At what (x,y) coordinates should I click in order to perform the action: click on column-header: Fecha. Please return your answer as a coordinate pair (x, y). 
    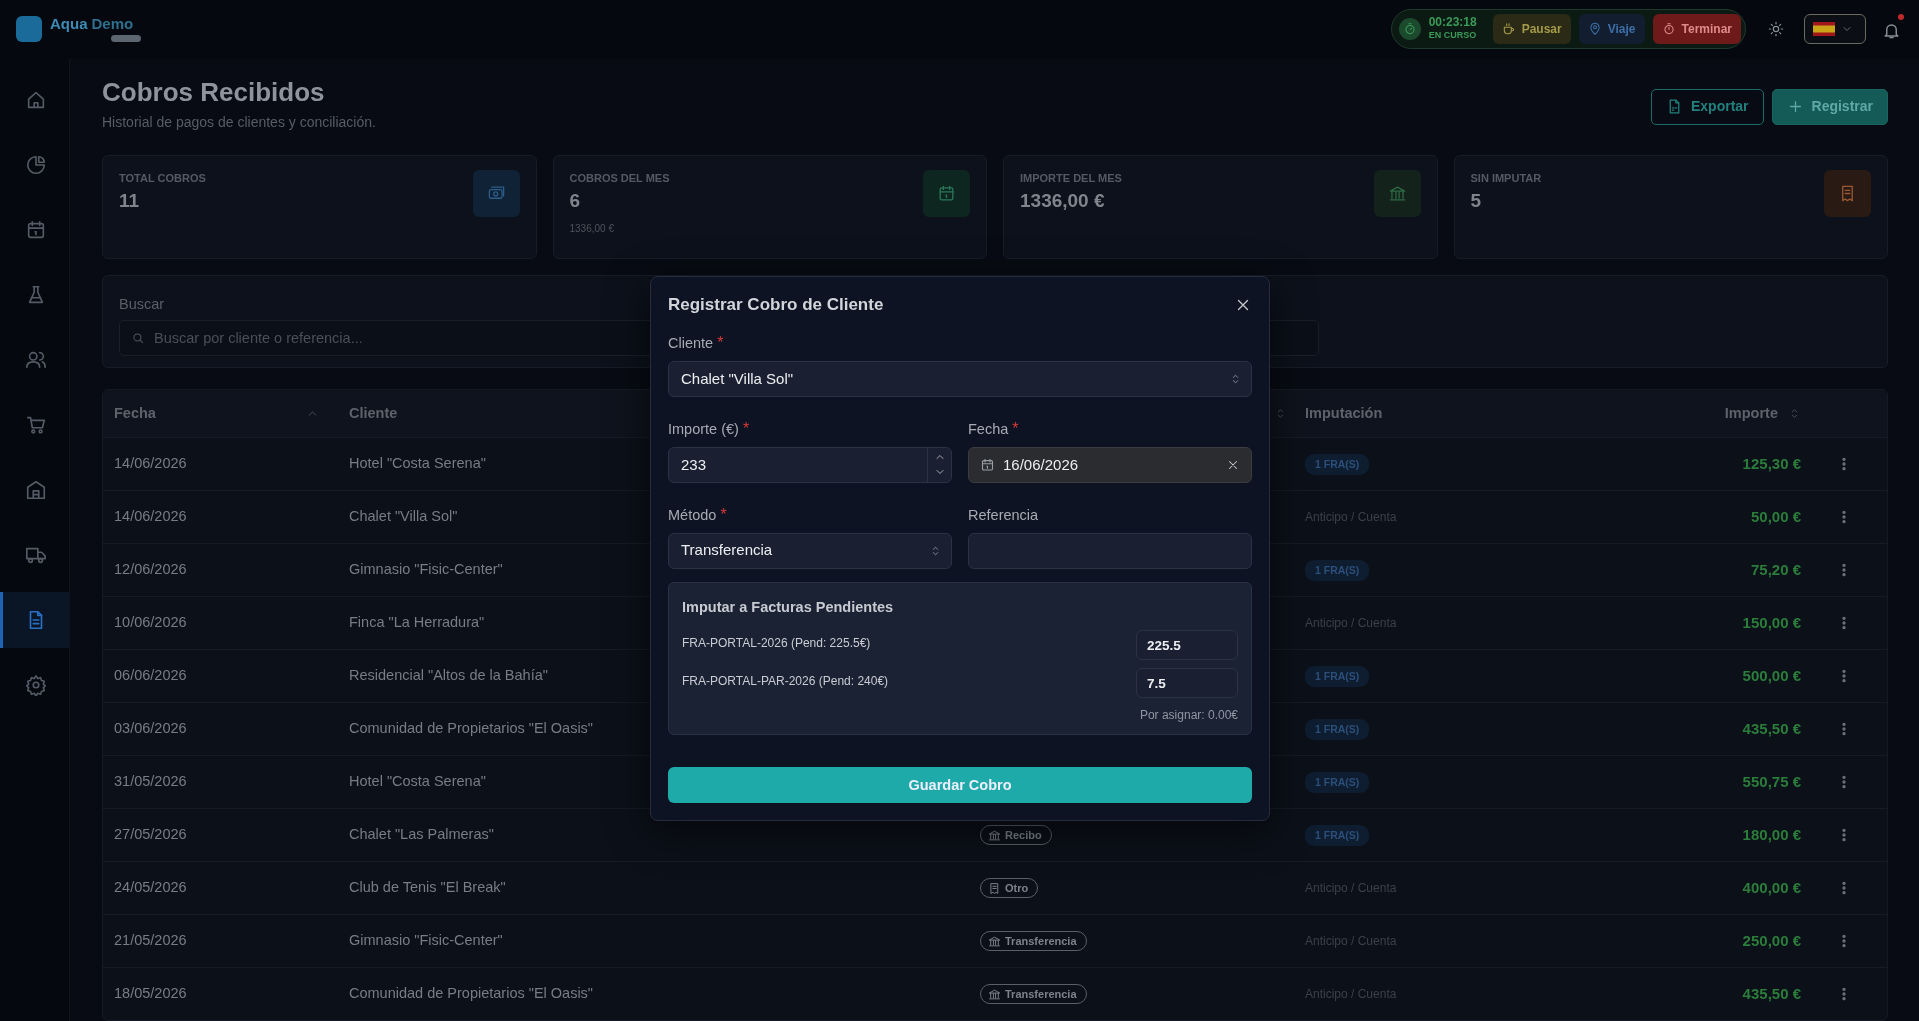
    Looking at the image, I should click on (135, 413).